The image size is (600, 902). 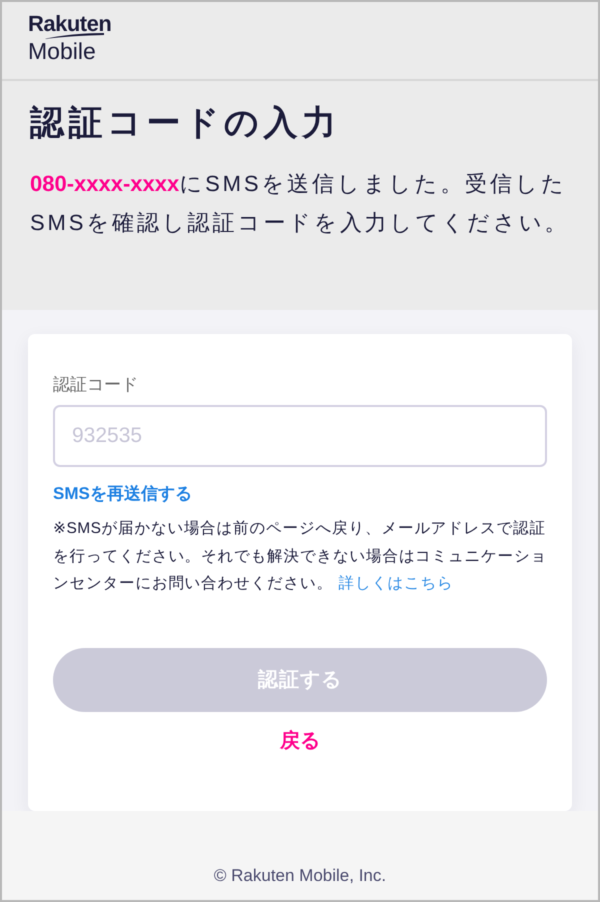 What do you see at coordinates (300, 556) in the screenshot?
I see `notice-text: ※SMSが届かない場合は前のページへ戻り、メールアドレスで認証を行ってください。それでも解決できない場合はコミュニケーションセンターにお問い合わせください。 詳しくはこちら` at bounding box center [300, 556].